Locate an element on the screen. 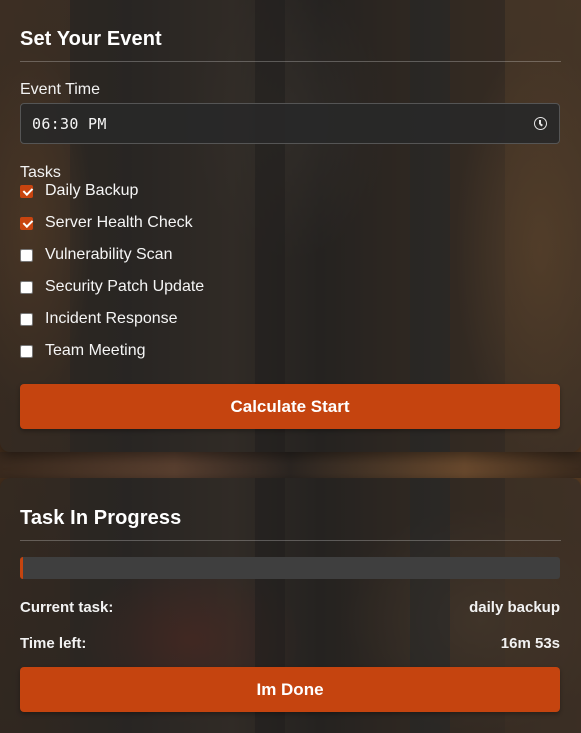  event-time-label: Event Time is located at coordinates (60, 89).